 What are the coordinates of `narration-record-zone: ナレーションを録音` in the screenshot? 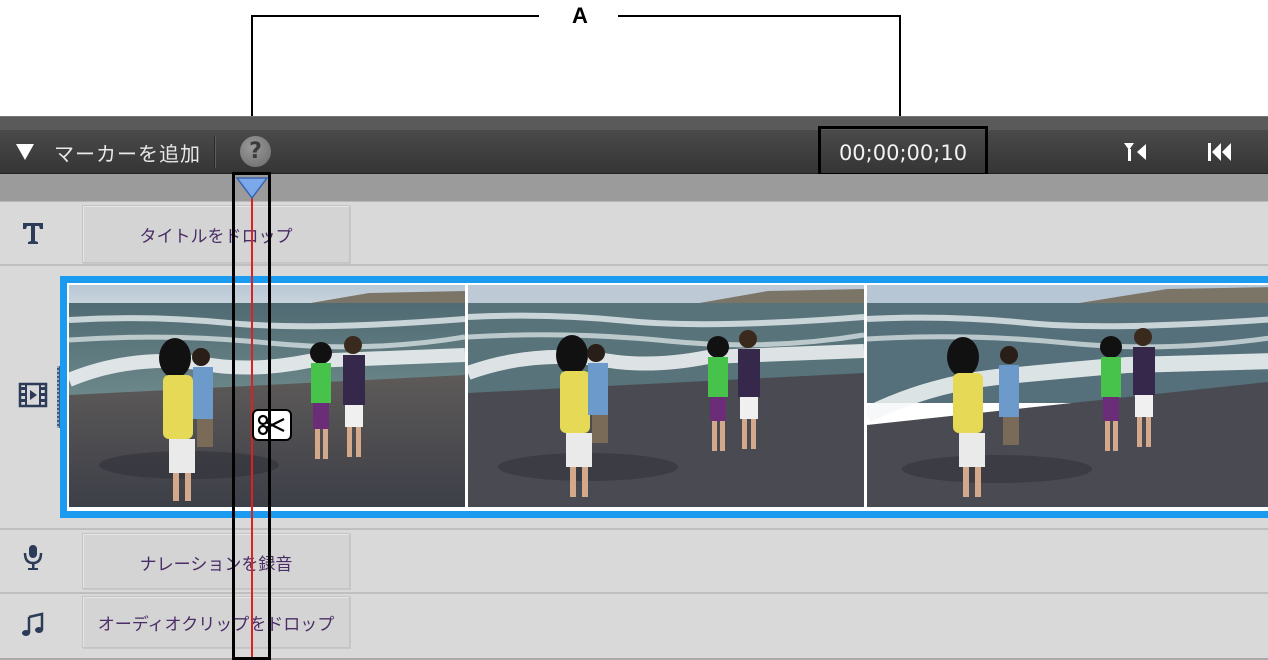 It's located at (216, 561).